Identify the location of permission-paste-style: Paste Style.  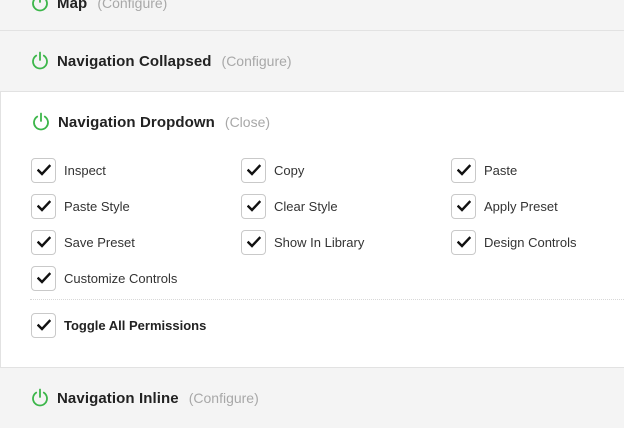
(80, 206).